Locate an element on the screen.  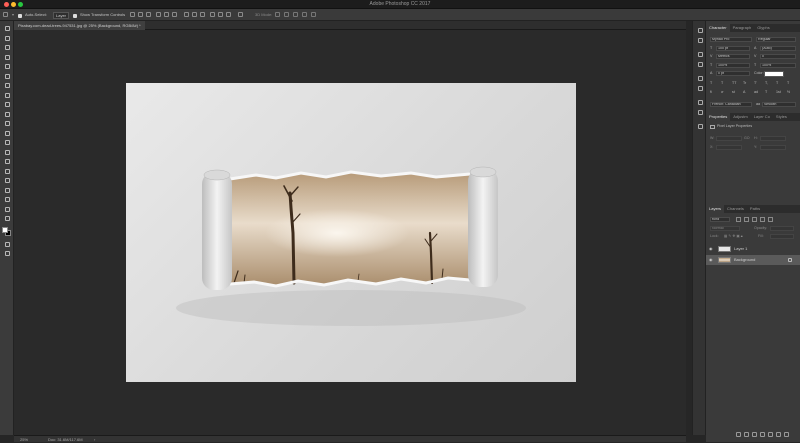
tab-paths: Paths is located at coordinates (755, 209).